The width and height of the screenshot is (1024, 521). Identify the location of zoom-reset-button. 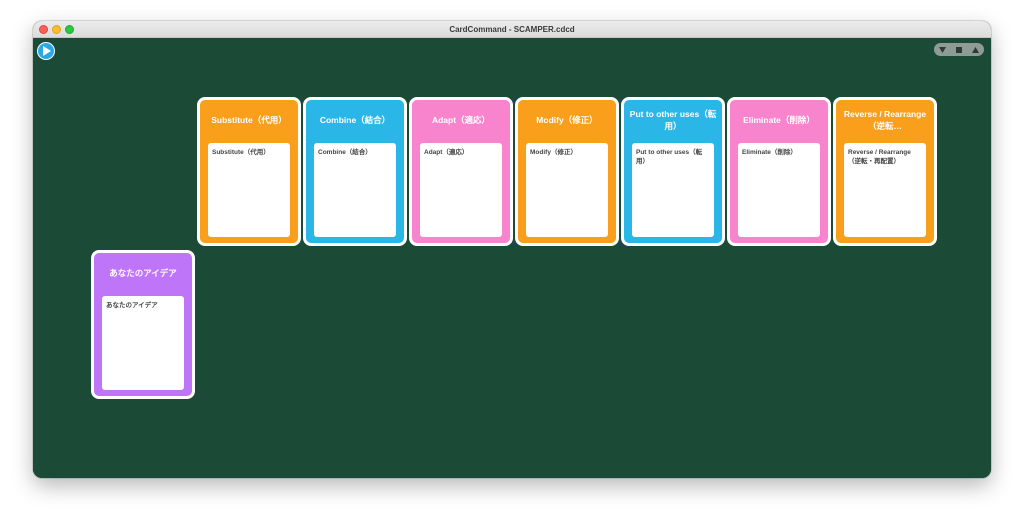
(959, 49).